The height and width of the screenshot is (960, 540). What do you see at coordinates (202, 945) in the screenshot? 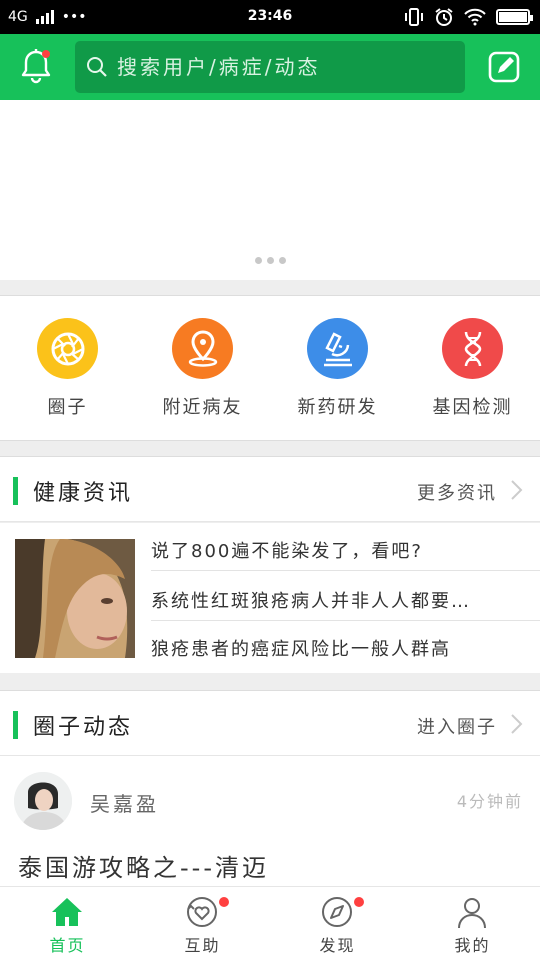
I see `nav-label: 互助` at bounding box center [202, 945].